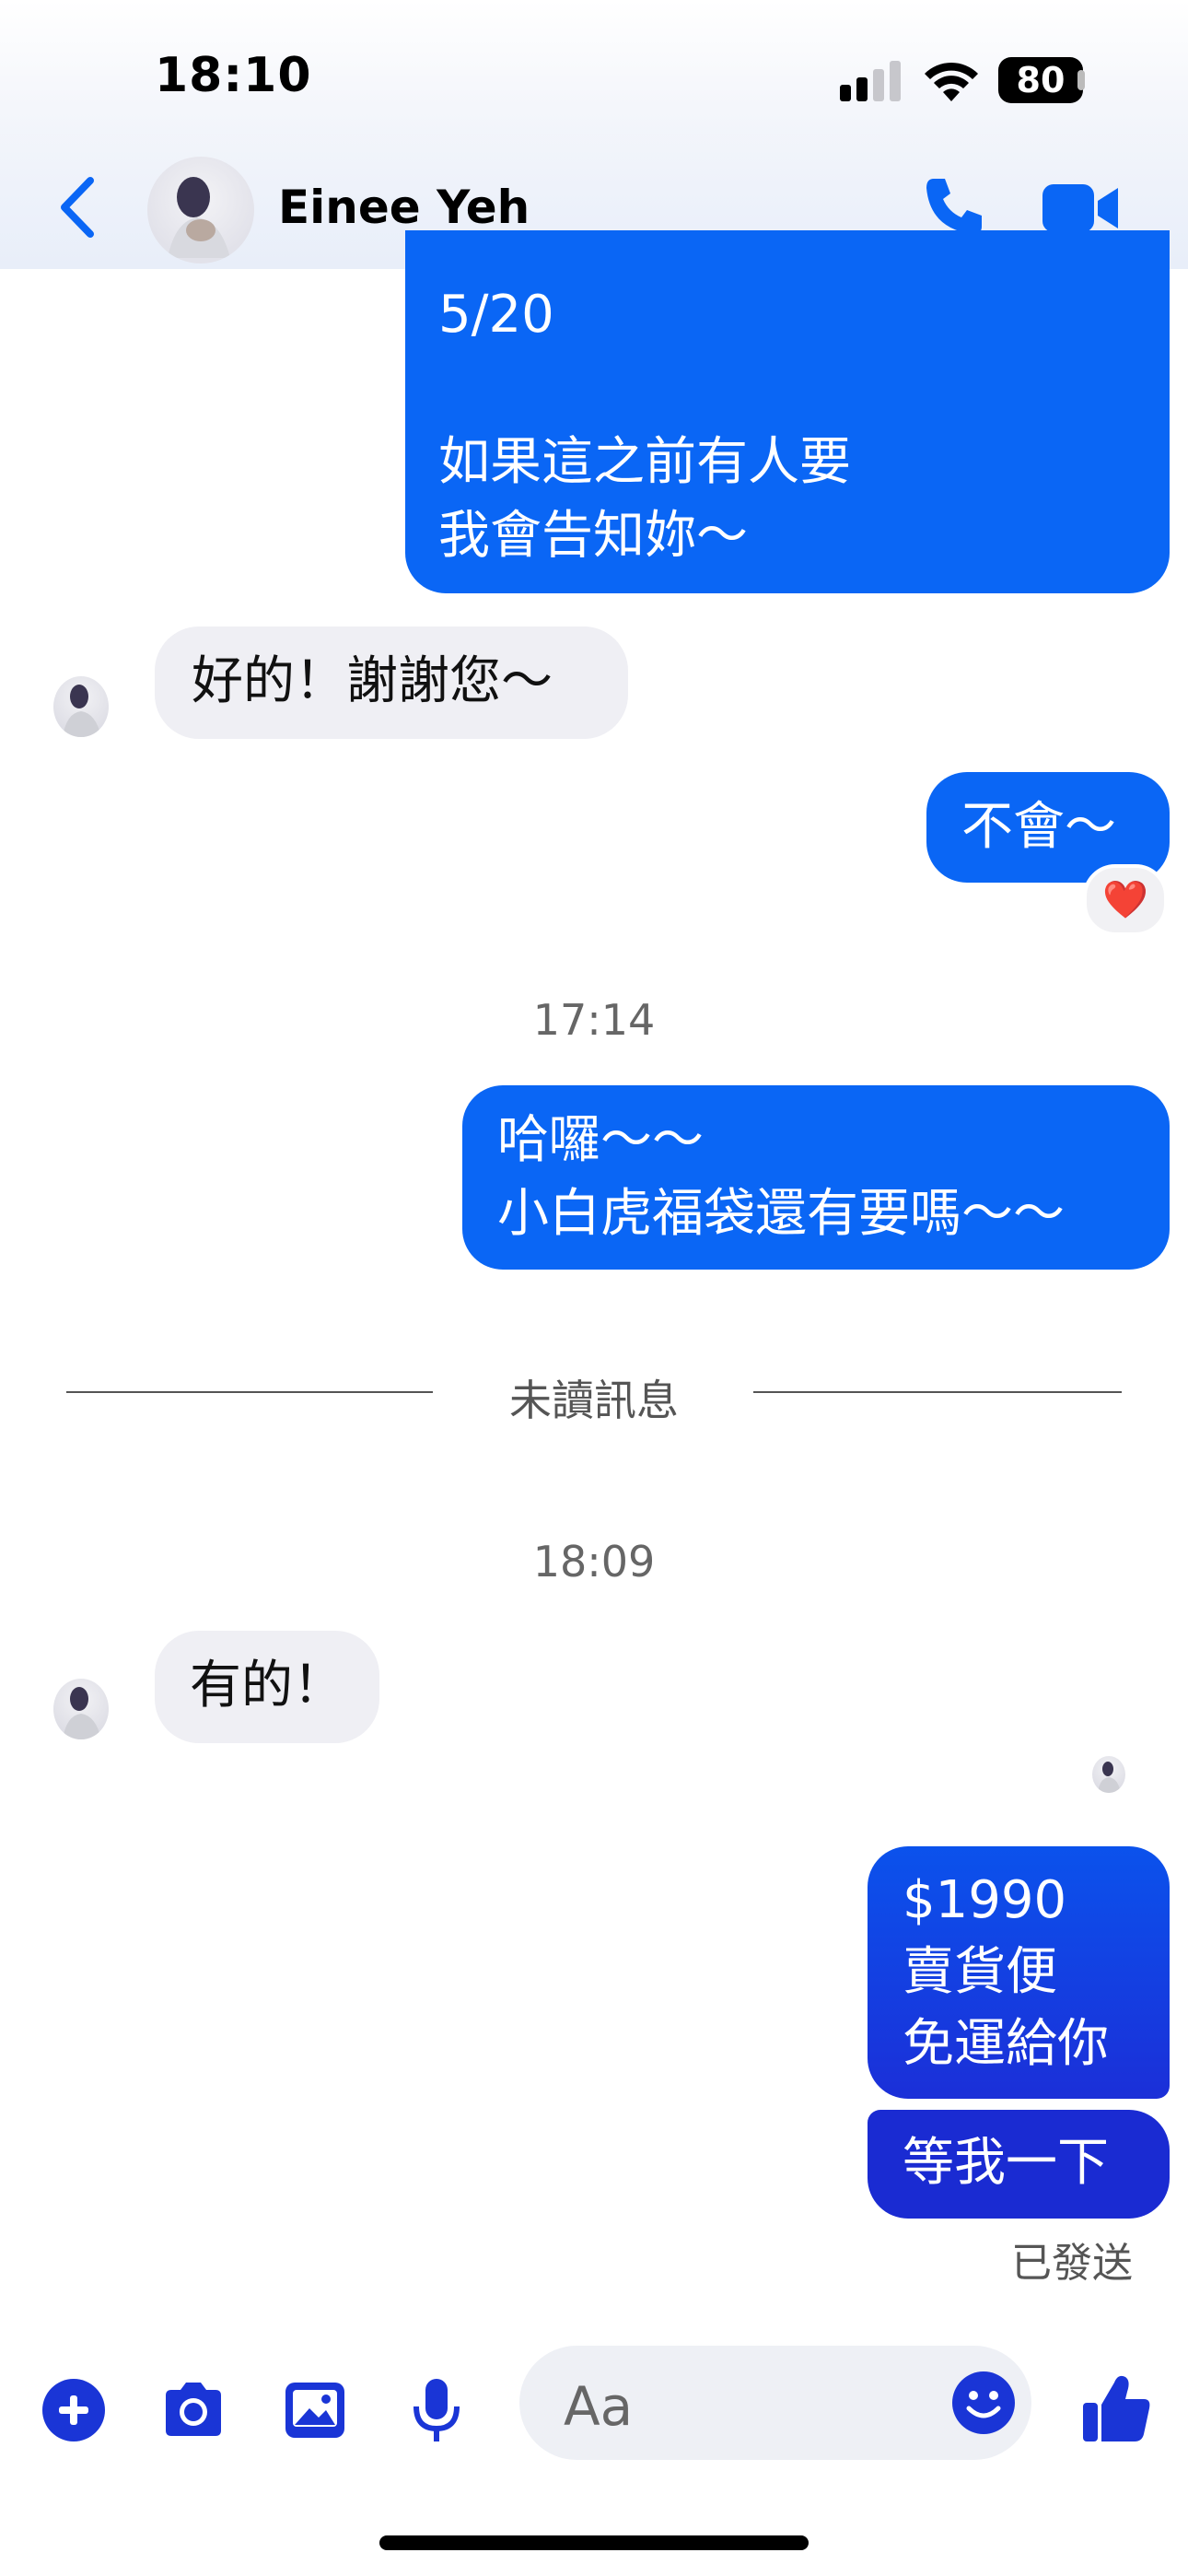 Image resolution: width=1188 pixels, height=2576 pixels. What do you see at coordinates (1116, 2407) in the screenshot?
I see `thumbs-up-icon` at bounding box center [1116, 2407].